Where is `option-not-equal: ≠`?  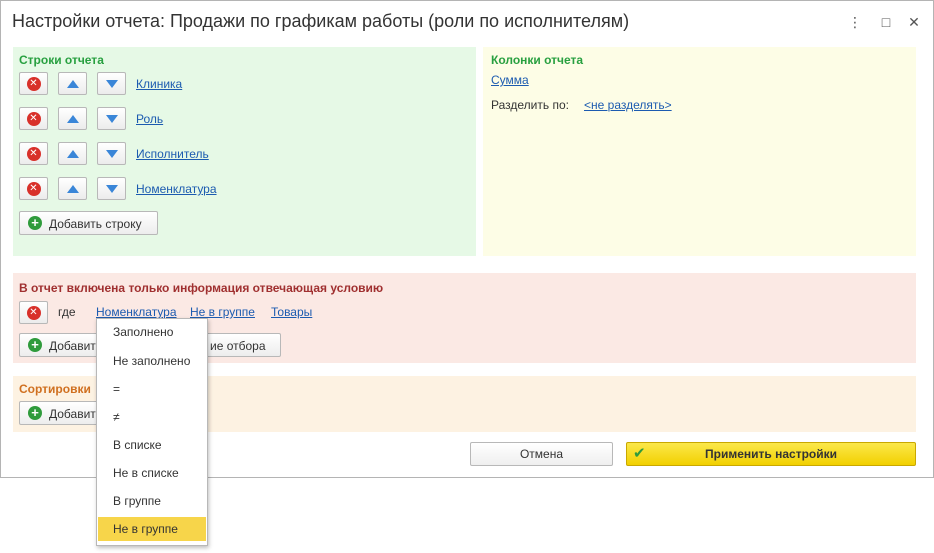
option-not-equal: ≠ is located at coordinates (152, 417).